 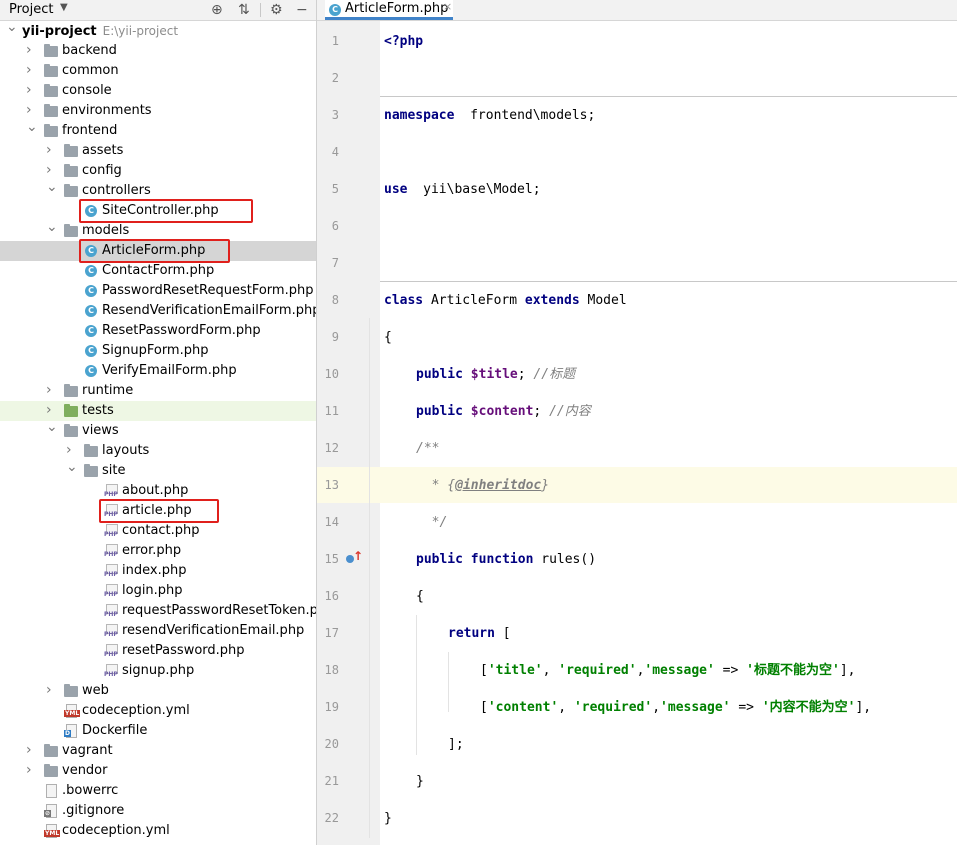 What do you see at coordinates (219, 610) in the screenshot?
I see `tree-item-label: requestPasswordResetToken.php` at bounding box center [219, 610].